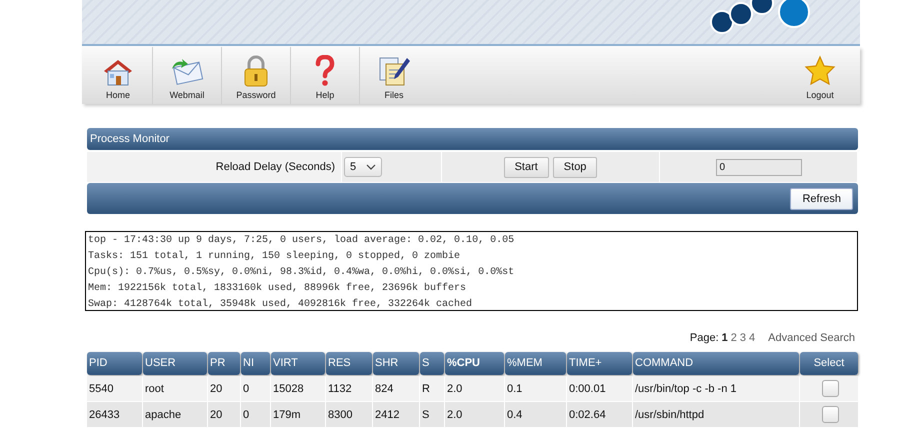 The height and width of the screenshot is (432, 924). What do you see at coordinates (175, 388) in the screenshot?
I see `table-cell: root` at bounding box center [175, 388].